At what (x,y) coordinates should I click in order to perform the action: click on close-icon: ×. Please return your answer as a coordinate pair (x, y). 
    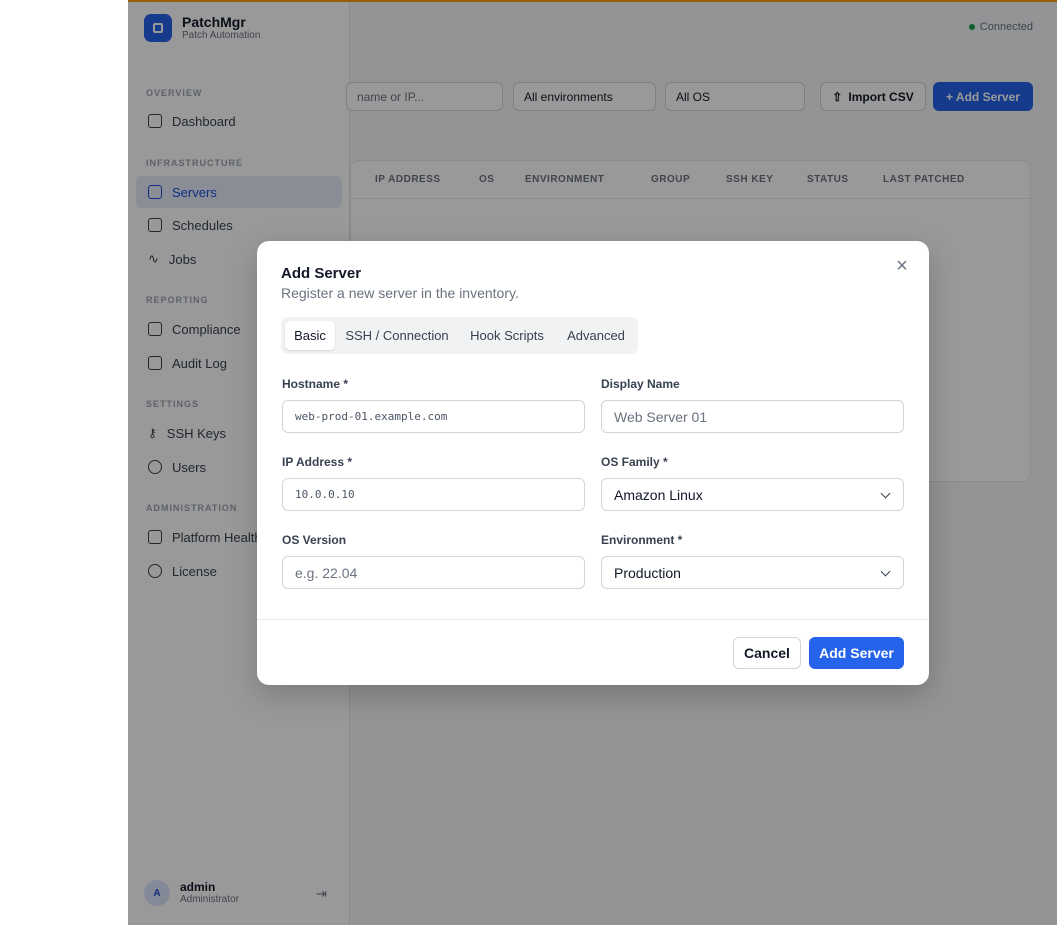
    Looking at the image, I should click on (902, 266).